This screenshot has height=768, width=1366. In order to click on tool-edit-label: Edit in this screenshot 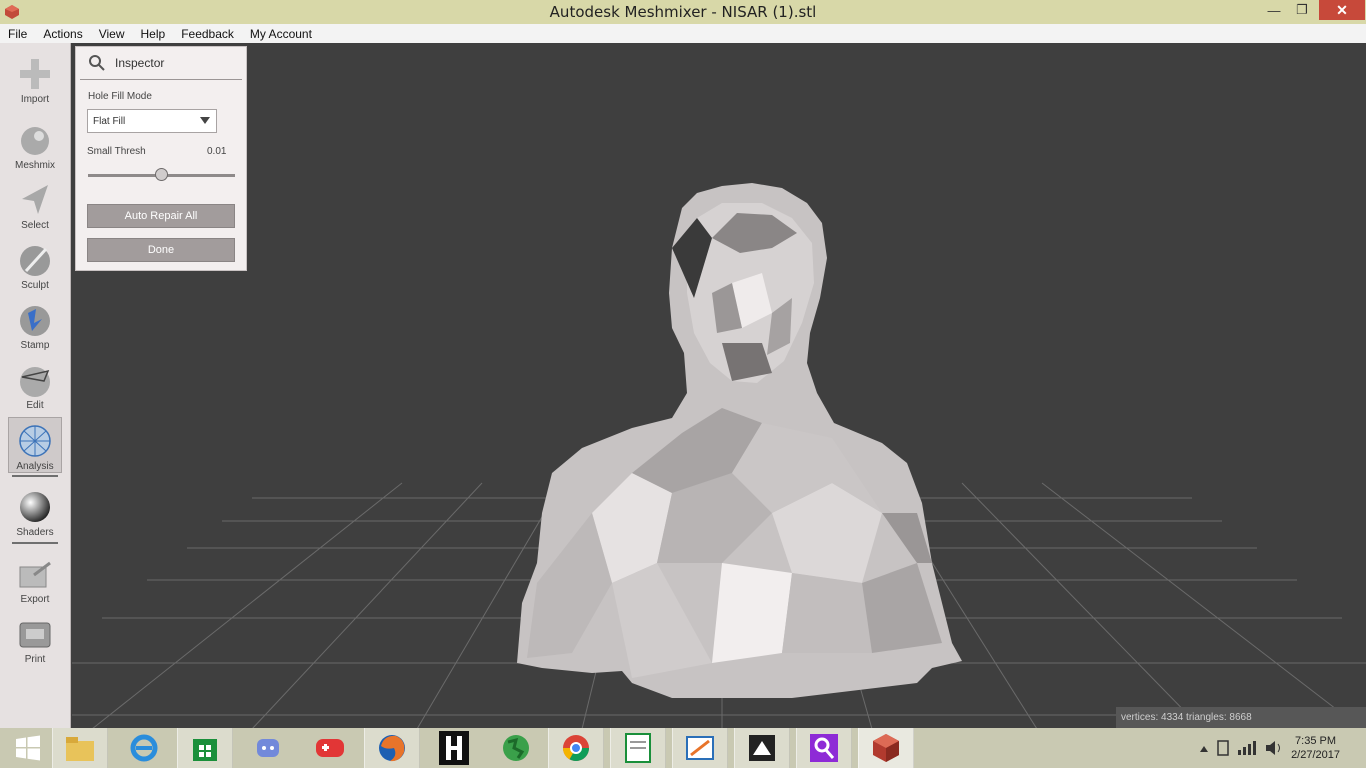, I will do `click(35, 405)`.